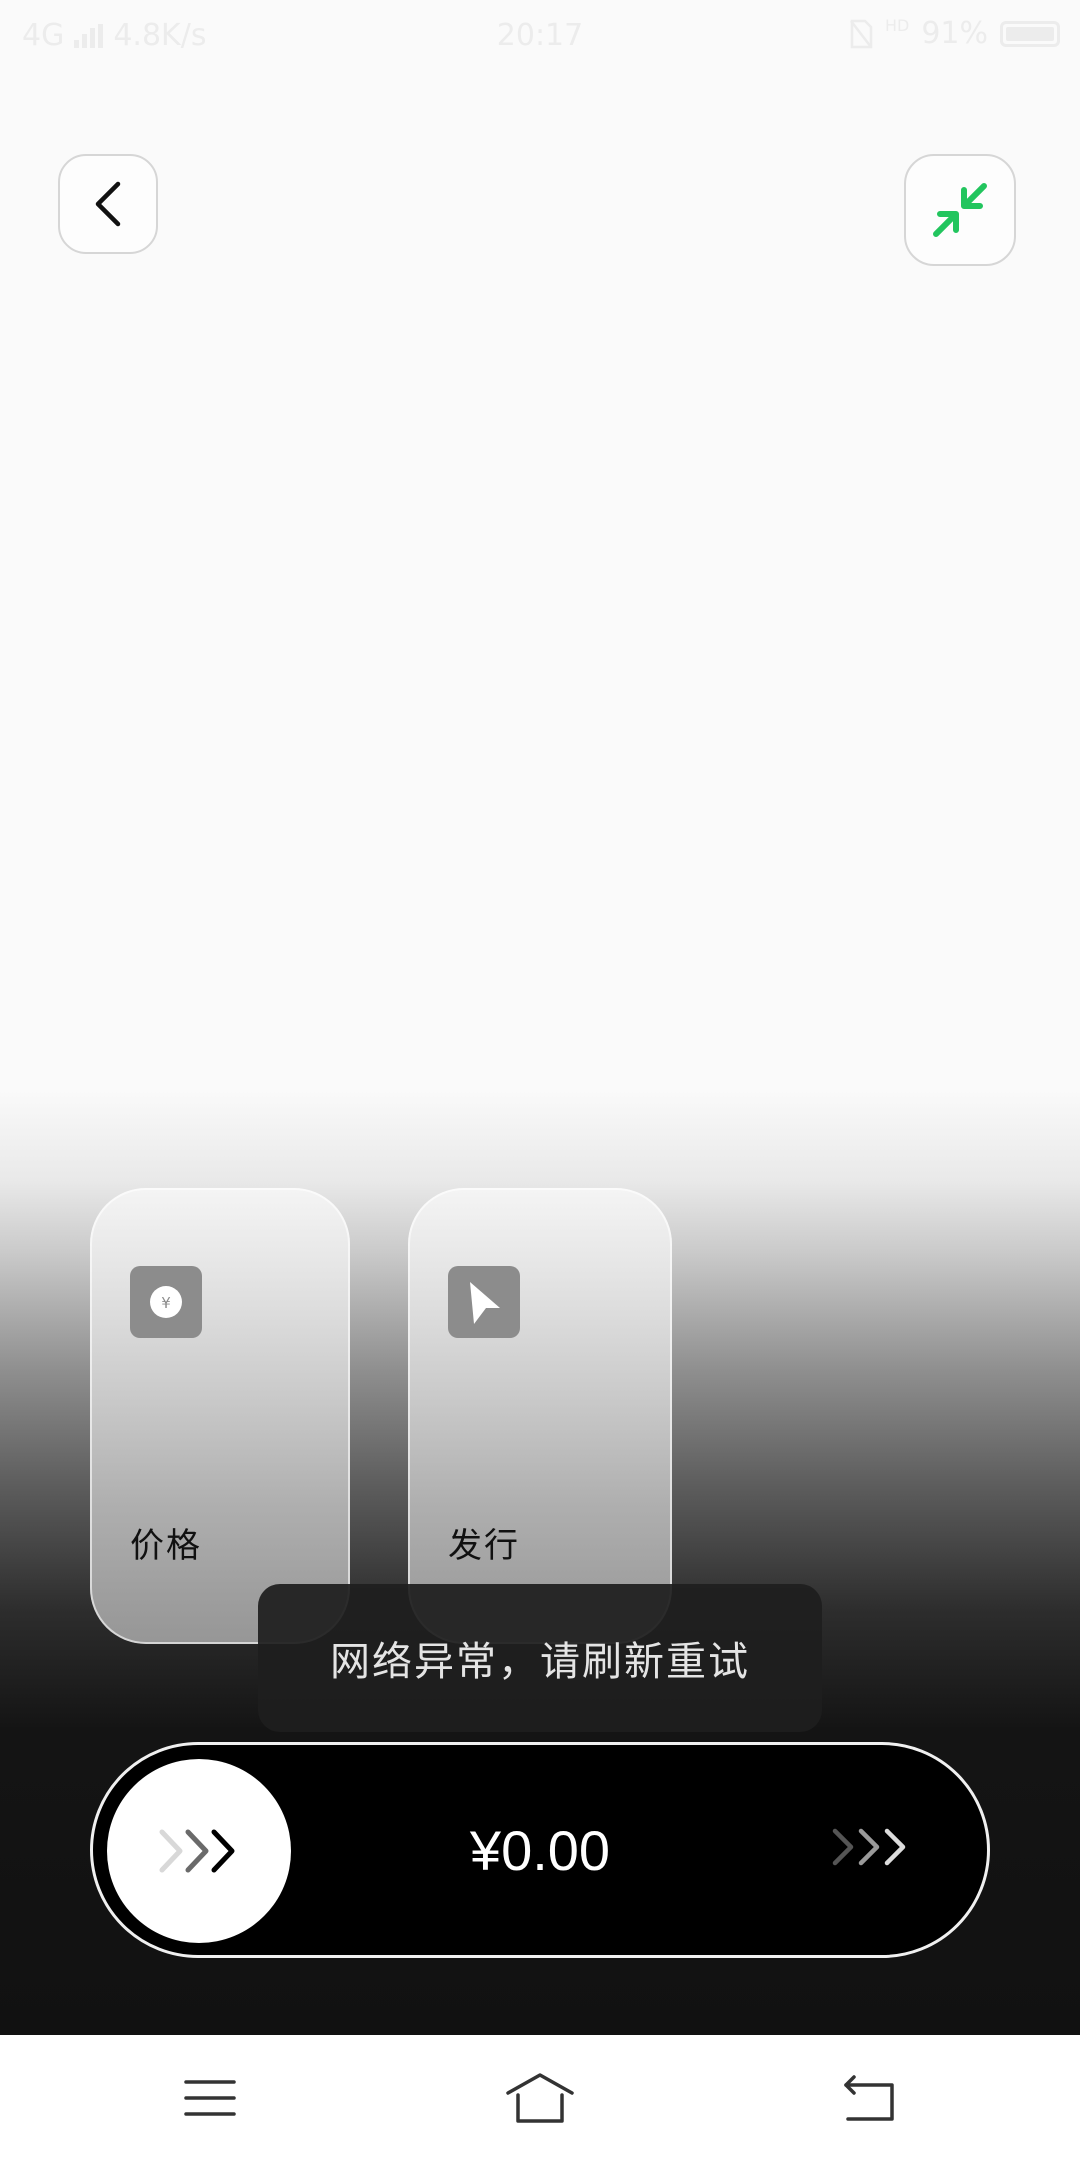 The image size is (1080, 2160). I want to click on no-sim-icon, so click(861, 33).